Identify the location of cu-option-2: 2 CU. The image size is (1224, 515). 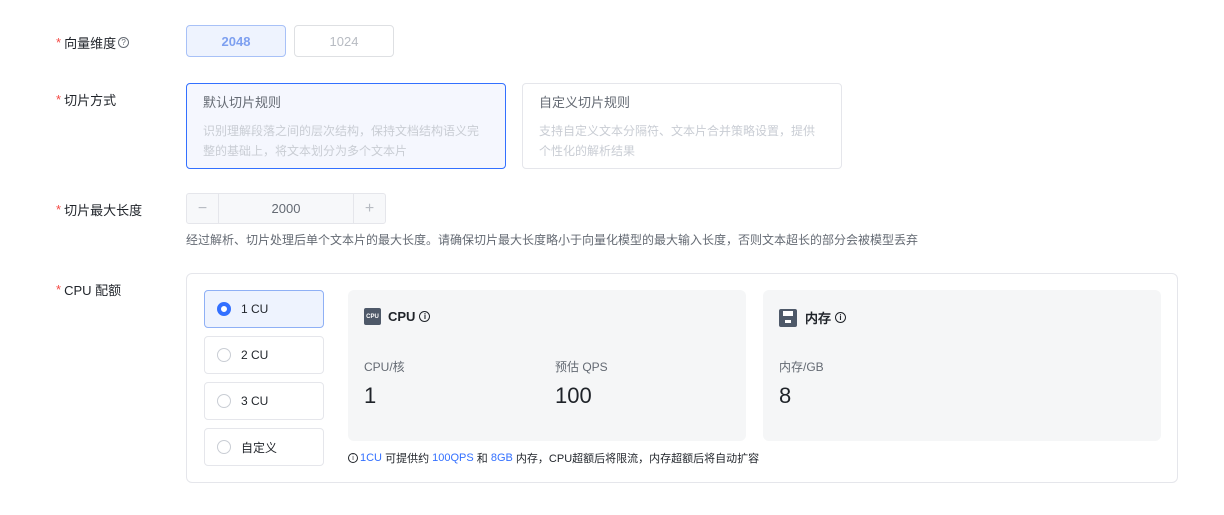
(264, 355).